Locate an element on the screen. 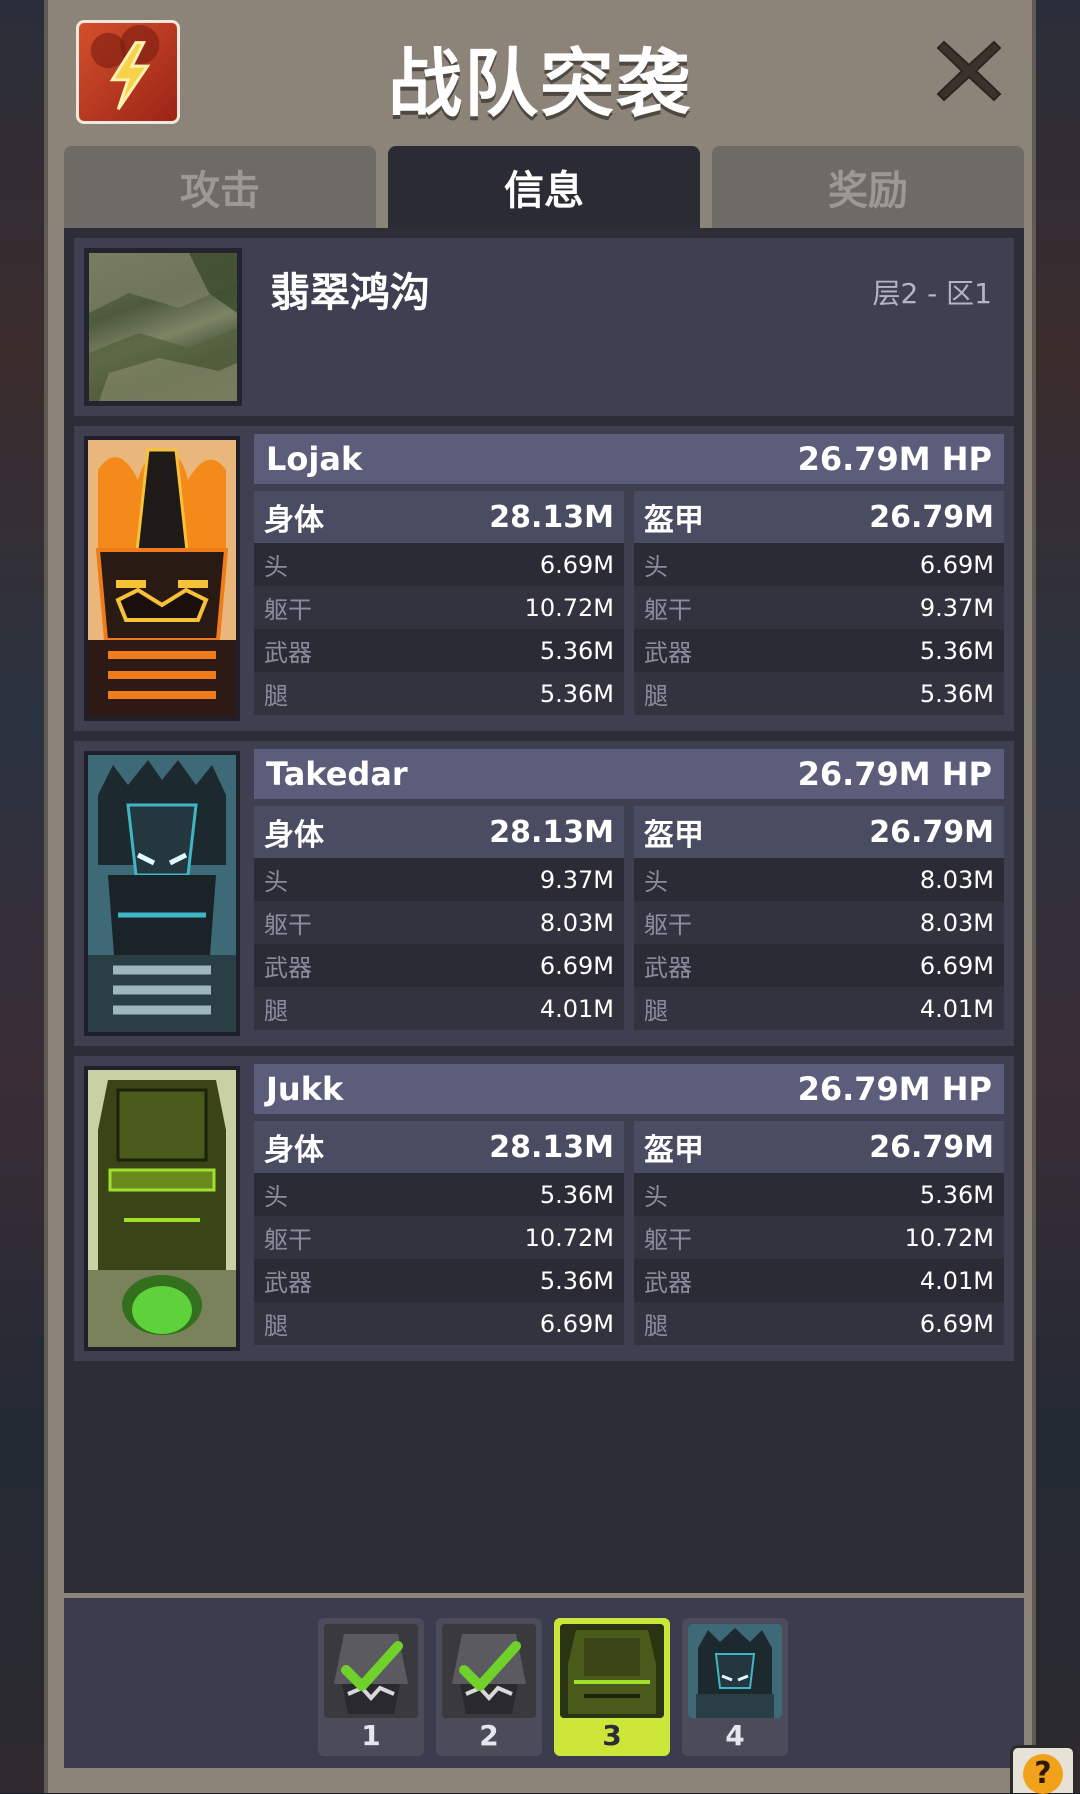 This screenshot has width=1080, height=1794. stage-number: 1 is located at coordinates (371, 1735).